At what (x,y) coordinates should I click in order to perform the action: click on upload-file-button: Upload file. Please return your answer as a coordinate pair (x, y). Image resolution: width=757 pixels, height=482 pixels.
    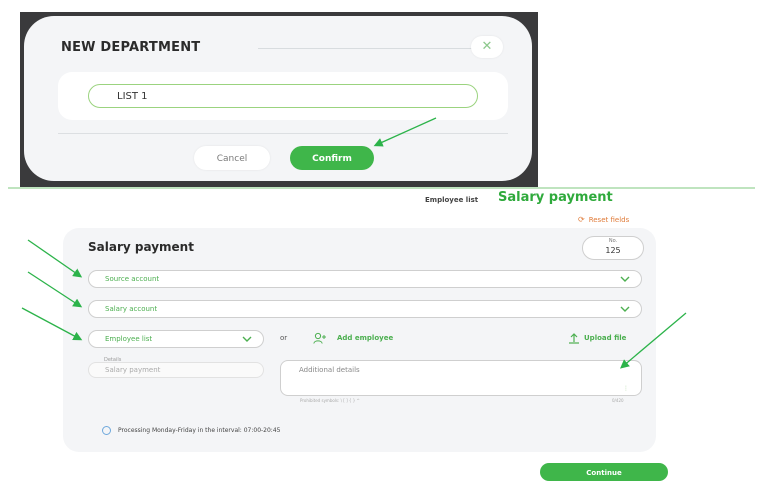
    Looking at the image, I should click on (597, 338).